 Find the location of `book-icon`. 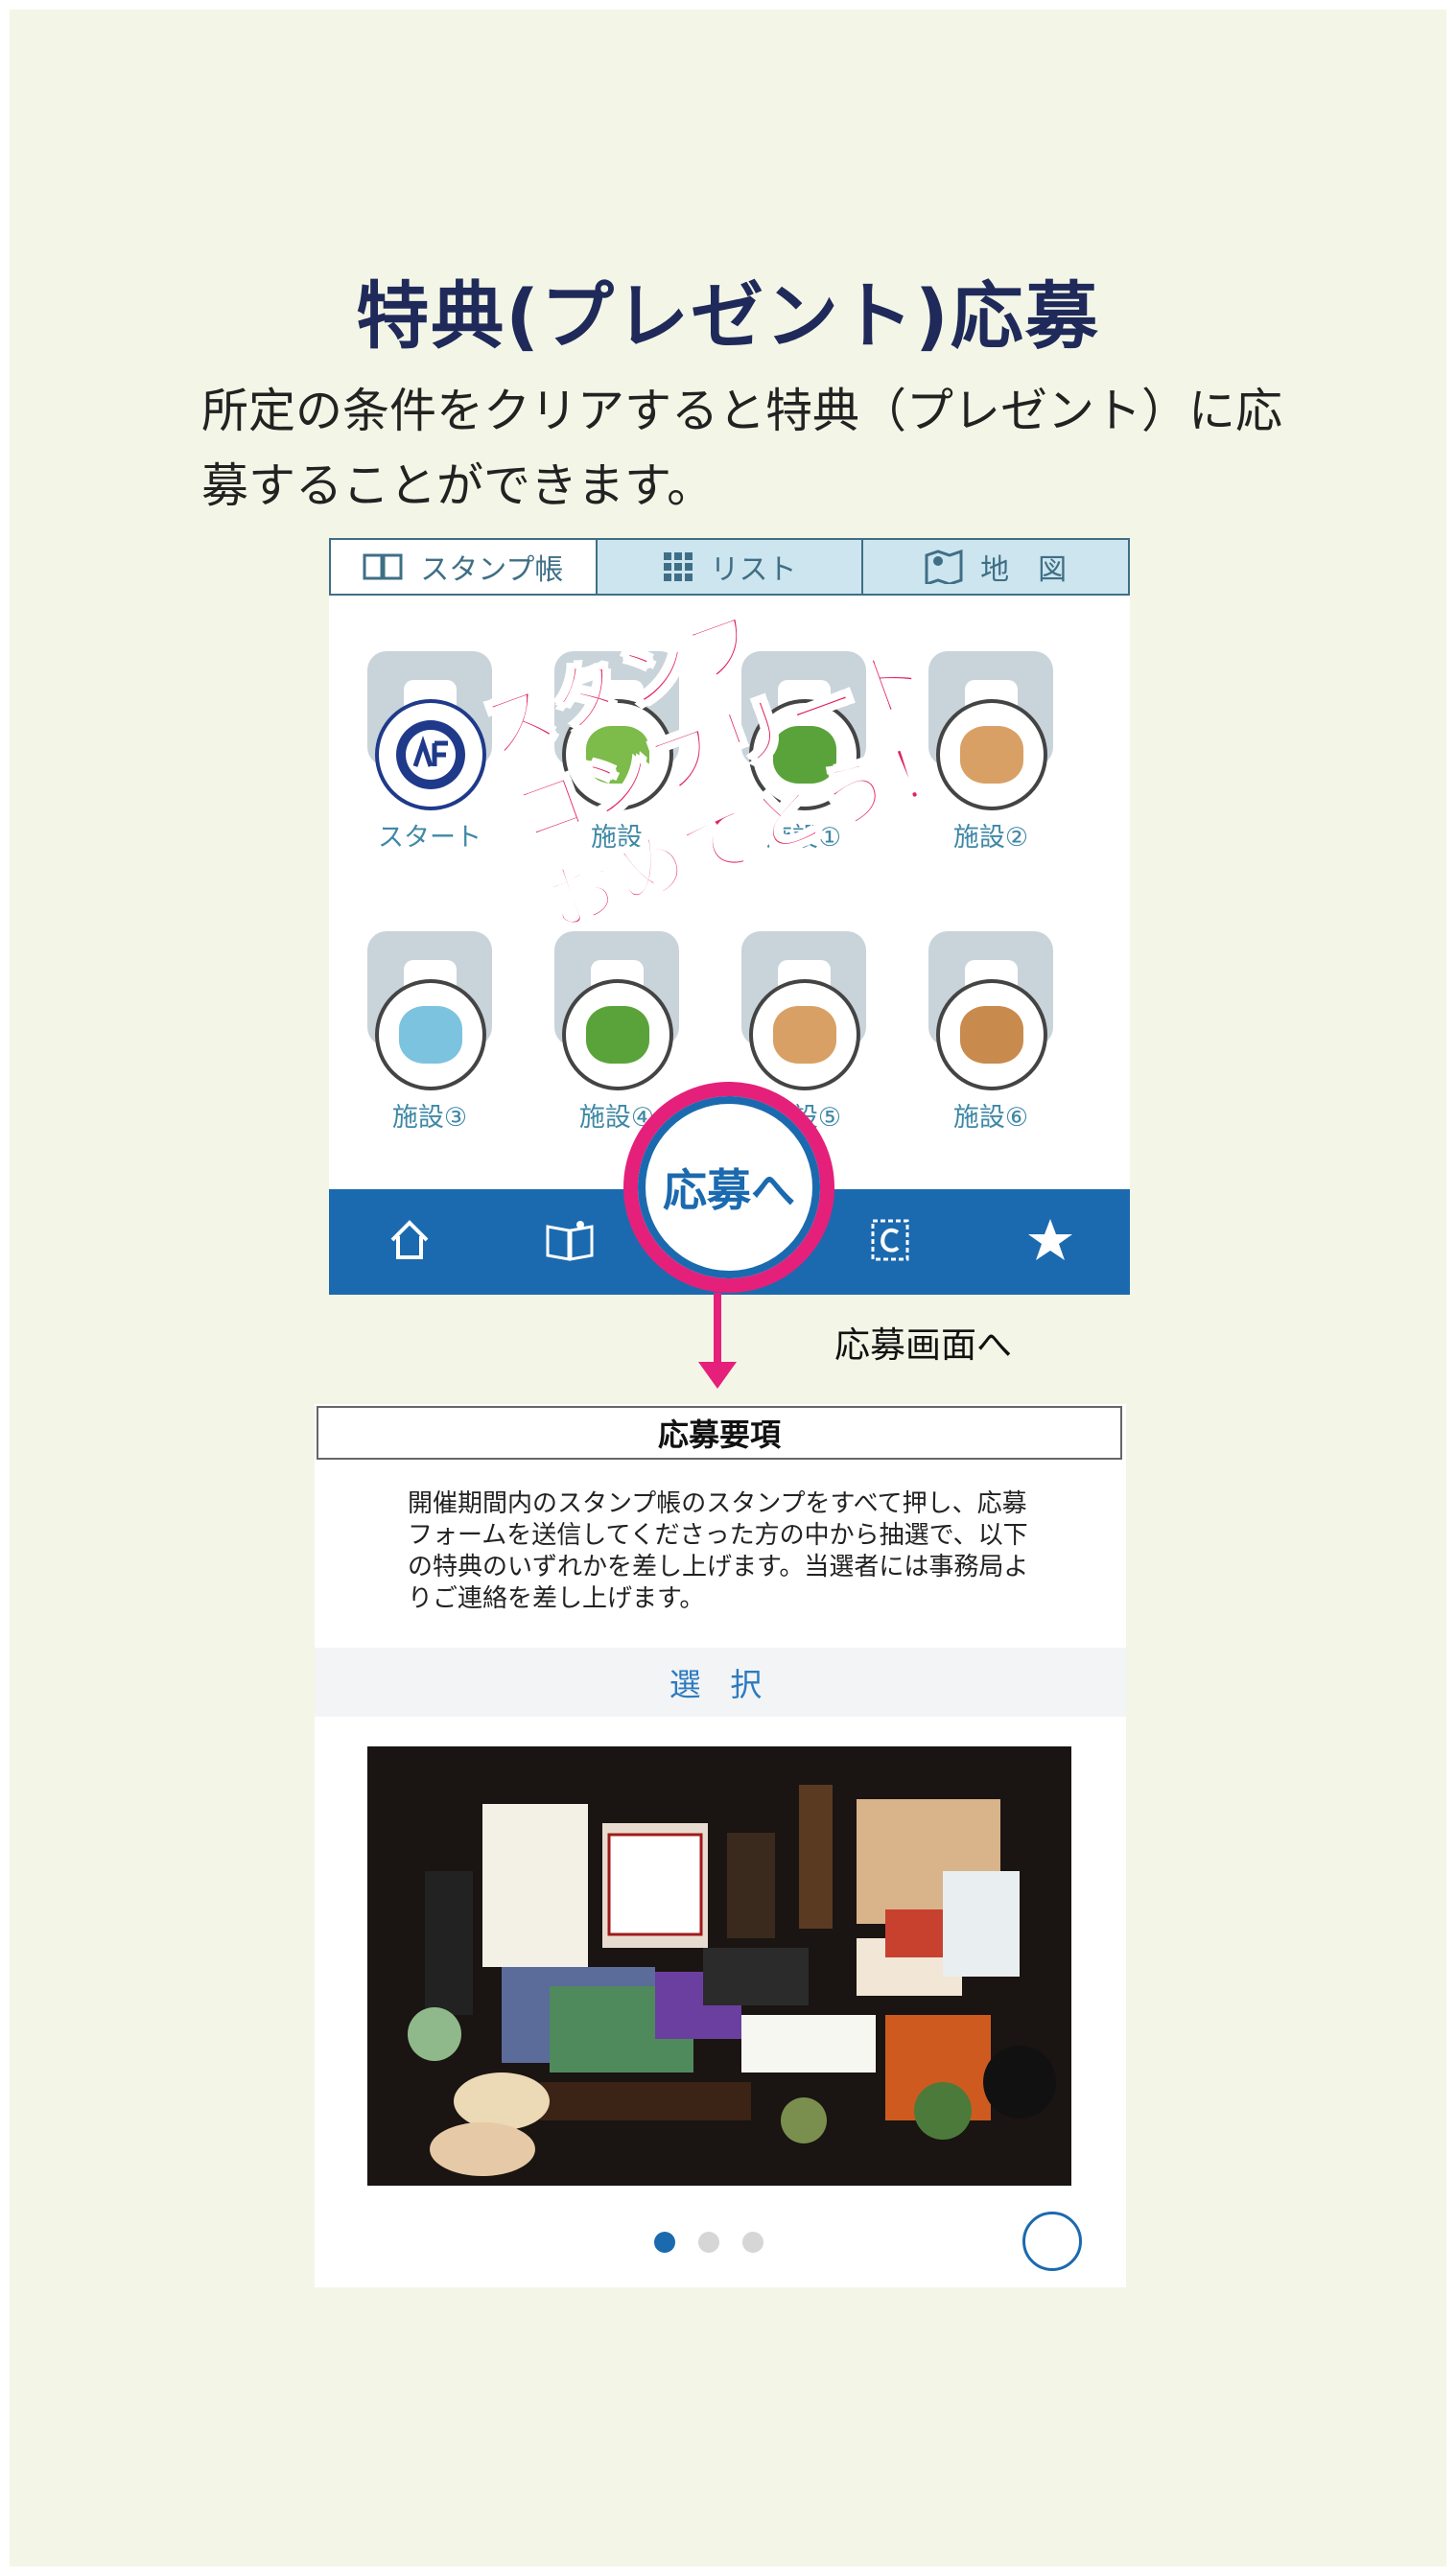

book-icon is located at coordinates (383, 566).